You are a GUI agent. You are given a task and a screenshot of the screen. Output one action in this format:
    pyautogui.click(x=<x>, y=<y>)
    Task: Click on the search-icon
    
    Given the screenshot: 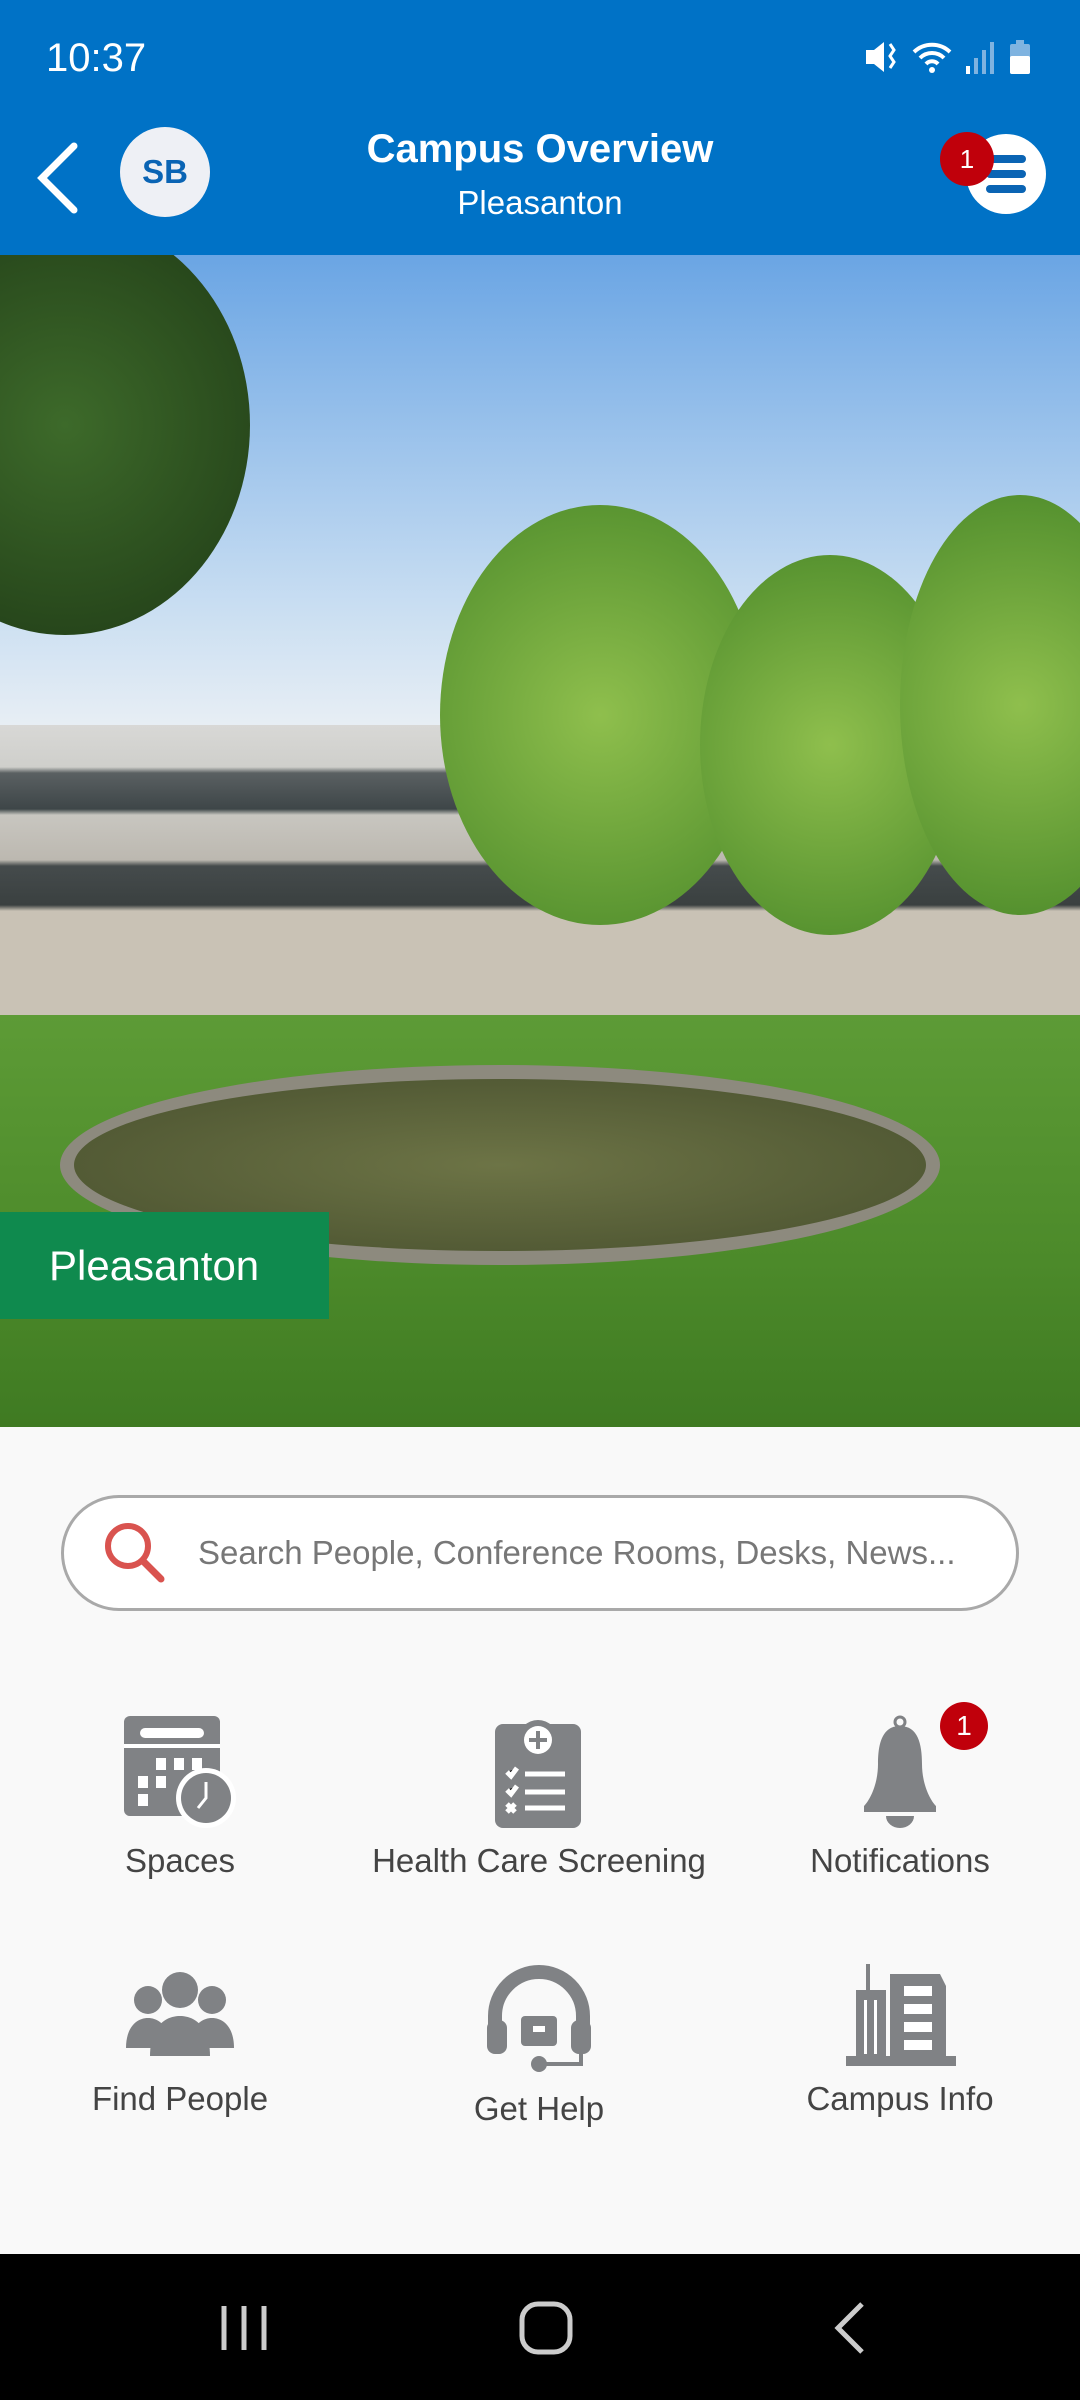 What is the action you would take?
    pyautogui.click(x=135, y=1553)
    